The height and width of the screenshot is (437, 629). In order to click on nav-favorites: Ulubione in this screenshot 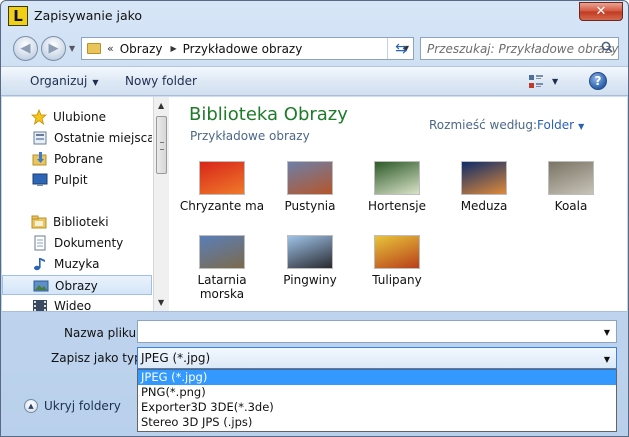, I will do `click(77, 117)`.